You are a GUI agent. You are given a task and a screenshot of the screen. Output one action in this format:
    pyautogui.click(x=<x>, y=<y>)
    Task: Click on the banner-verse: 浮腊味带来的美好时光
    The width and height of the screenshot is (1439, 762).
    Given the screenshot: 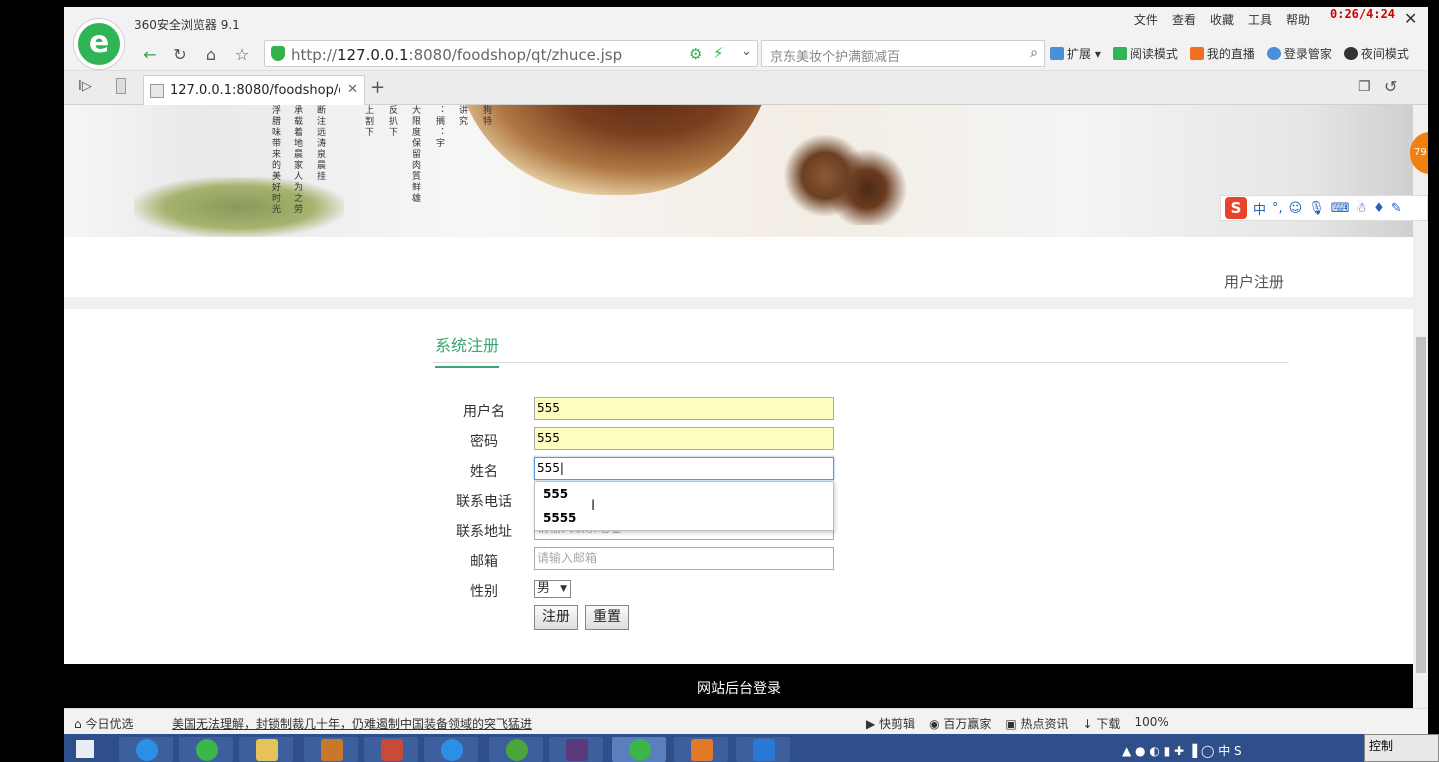 What is the action you would take?
    pyautogui.click(x=275, y=160)
    